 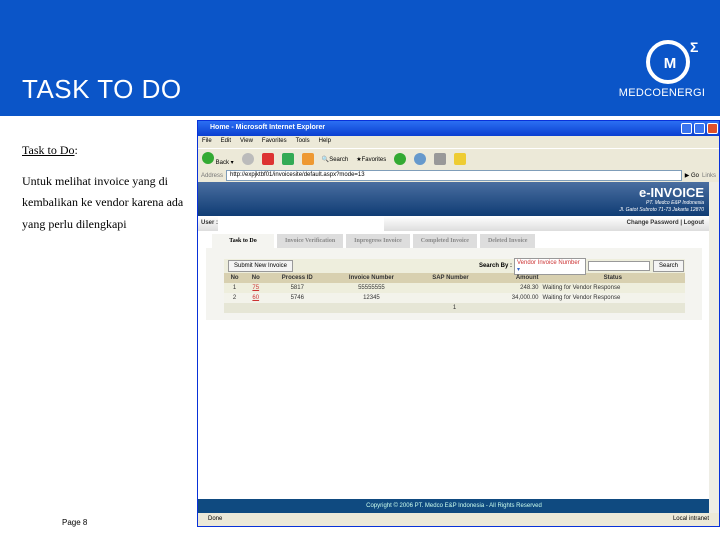 What do you see at coordinates (458, 128) in the screenshot?
I see `title-bar: Home - Microsoft Internet Explorer` at bounding box center [458, 128].